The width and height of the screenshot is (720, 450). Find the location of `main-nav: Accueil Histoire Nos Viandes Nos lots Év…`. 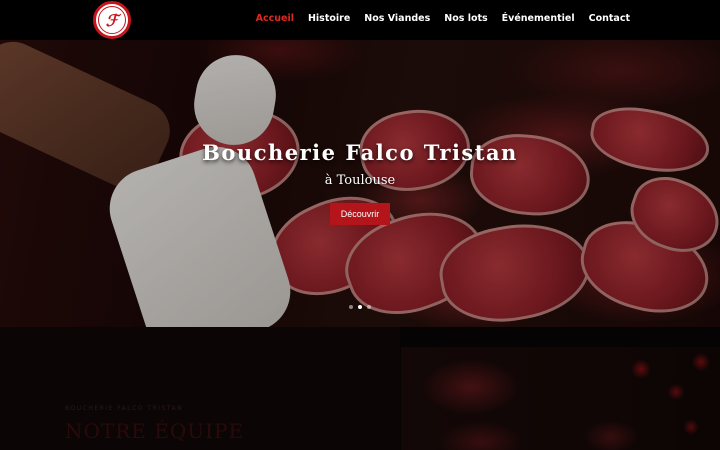

main-nav: Accueil Histoire Nos Viandes Nos lots Év… is located at coordinates (443, 18).